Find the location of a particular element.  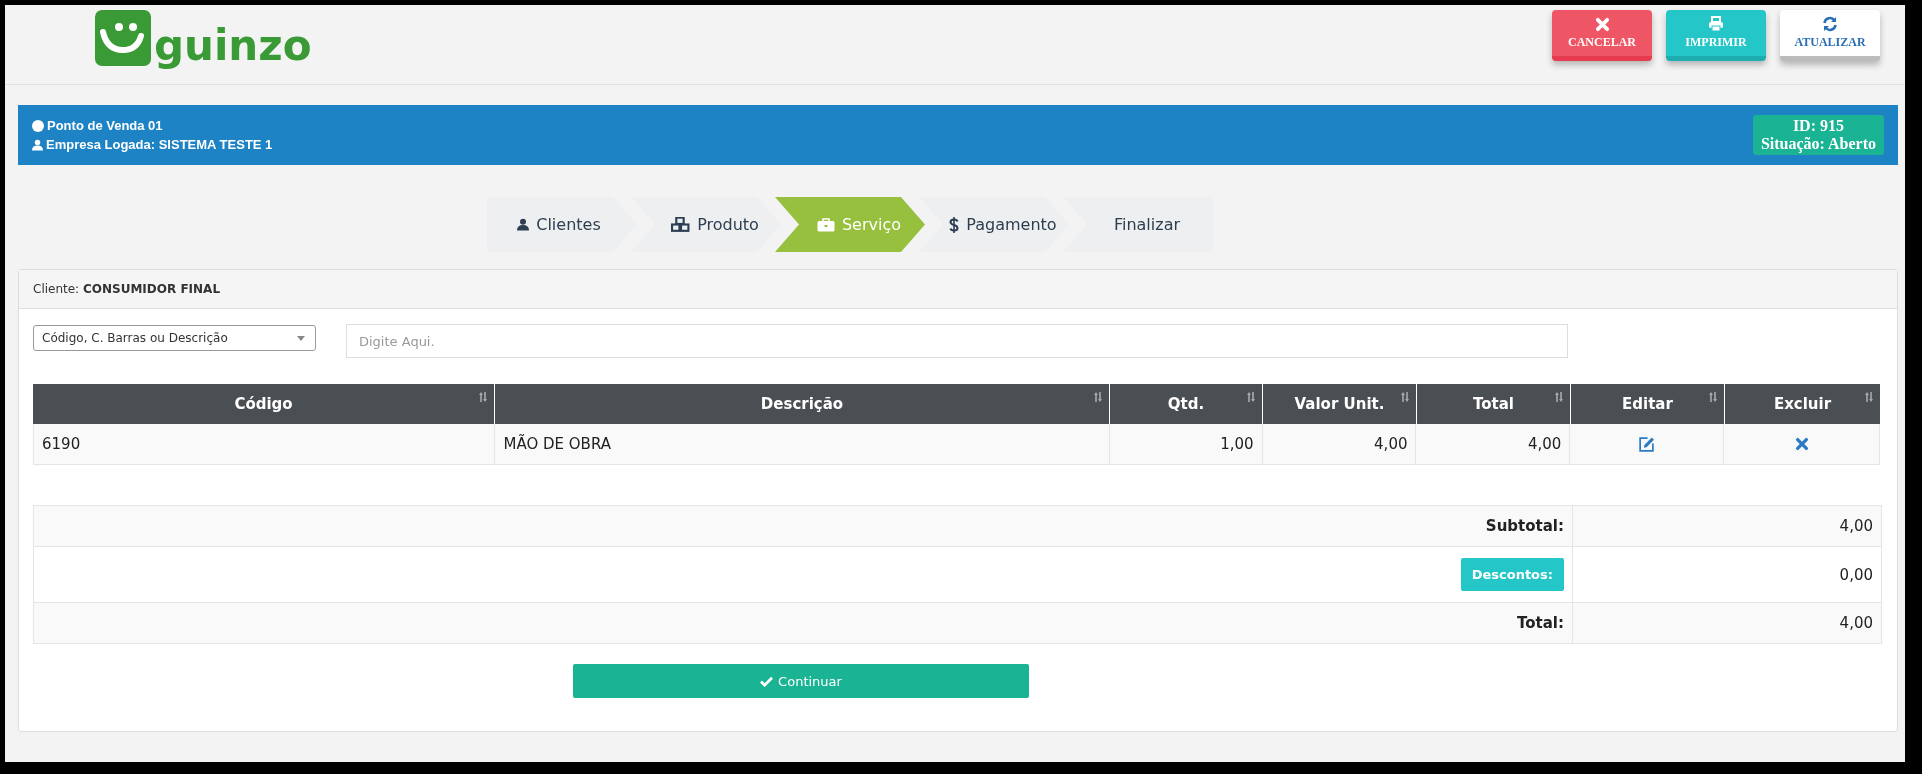

subtotal-label: Subtotal: is located at coordinates (1524, 526).